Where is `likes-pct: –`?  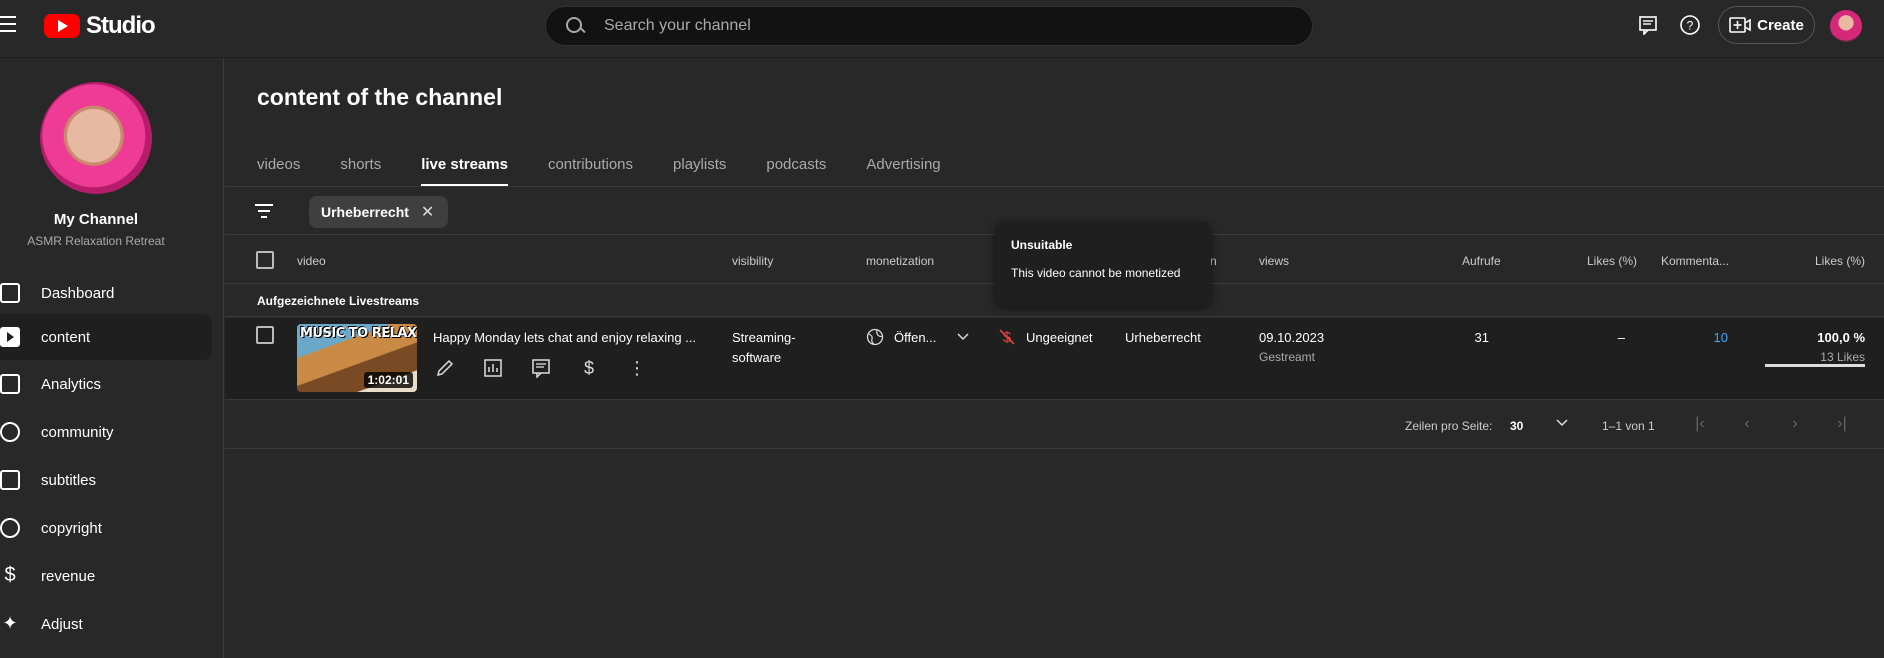 likes-pct: – is located at coordinates (1621, 337).